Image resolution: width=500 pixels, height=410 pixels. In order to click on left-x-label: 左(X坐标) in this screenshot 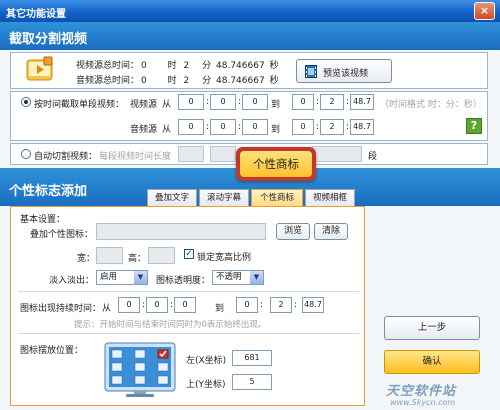, I will do `click(206, 361)`.